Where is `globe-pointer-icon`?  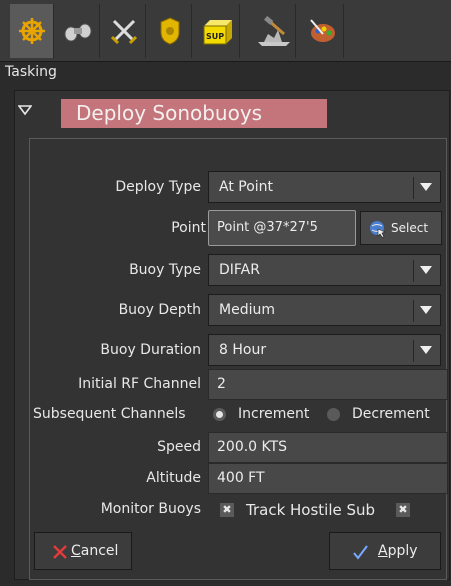 globe-pointer-icon is located at coordinates (378, 229).